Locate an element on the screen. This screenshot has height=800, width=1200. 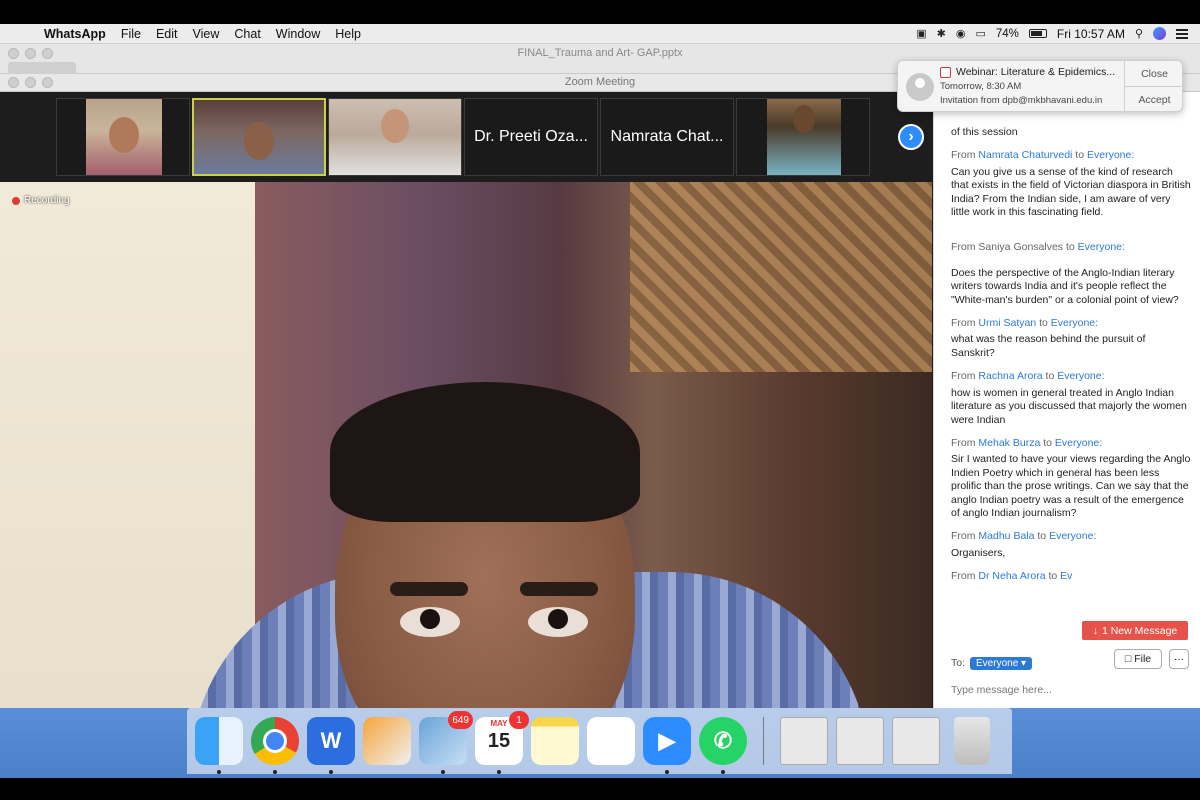
close-dot-icon is located at coordinates (13, 82).